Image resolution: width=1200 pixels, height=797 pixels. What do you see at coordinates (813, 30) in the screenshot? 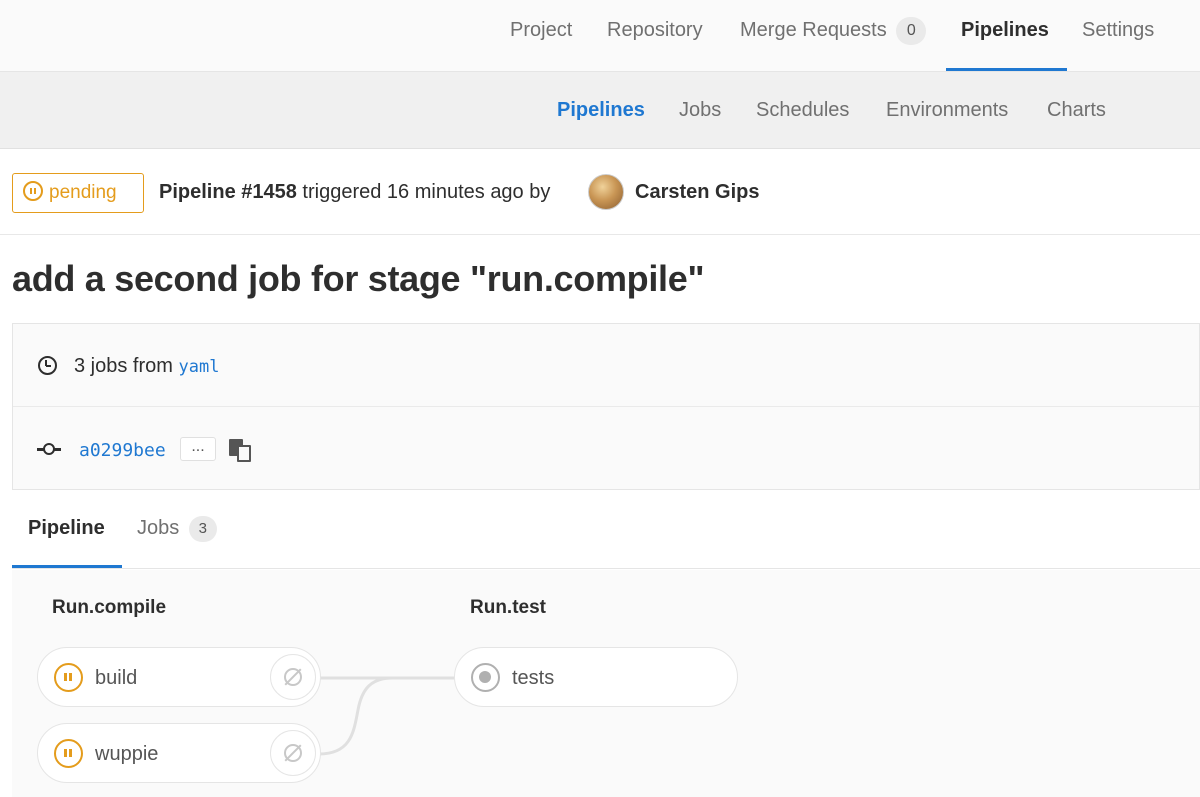
I see `nav-merge-requests-label: Merge Requests` at bounding box center [813, 30].